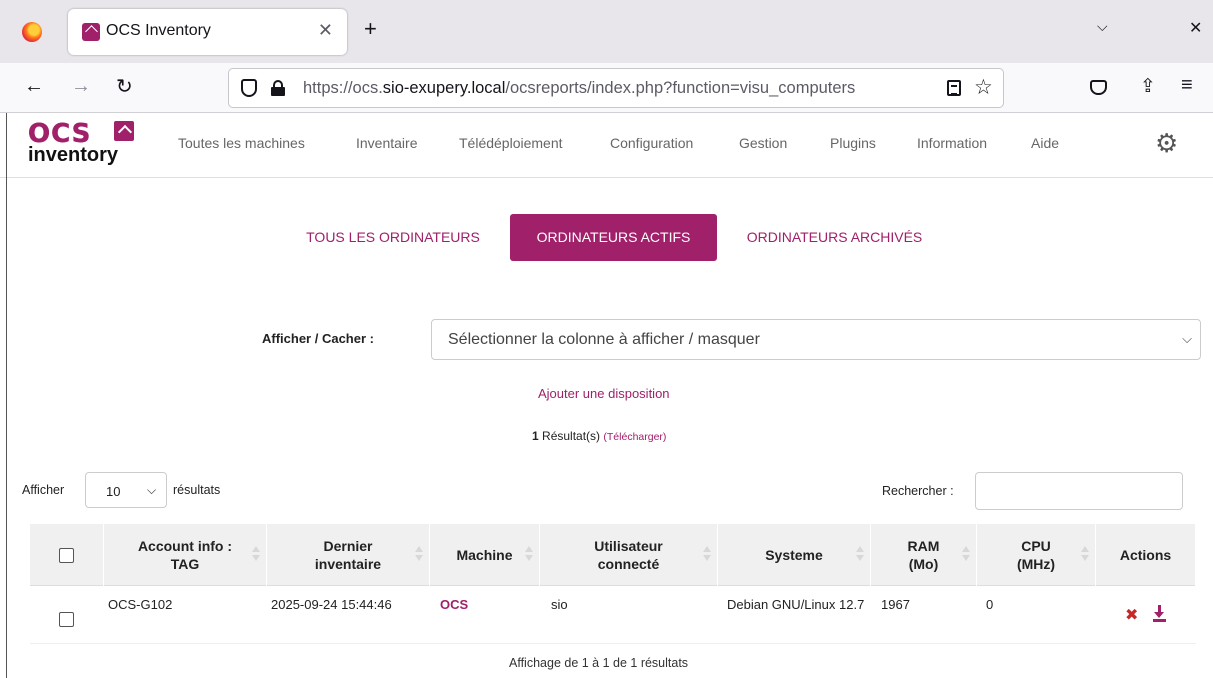  I want to click on firefox-icon, so click(32, 32).